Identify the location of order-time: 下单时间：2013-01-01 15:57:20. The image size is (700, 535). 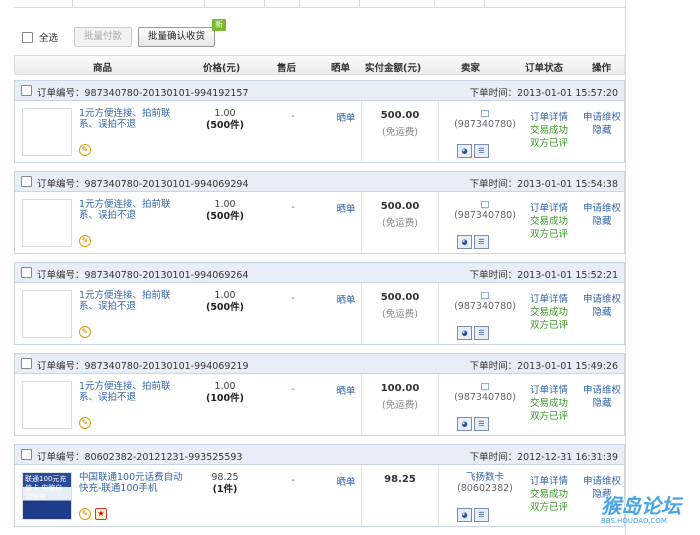
(543, 93).